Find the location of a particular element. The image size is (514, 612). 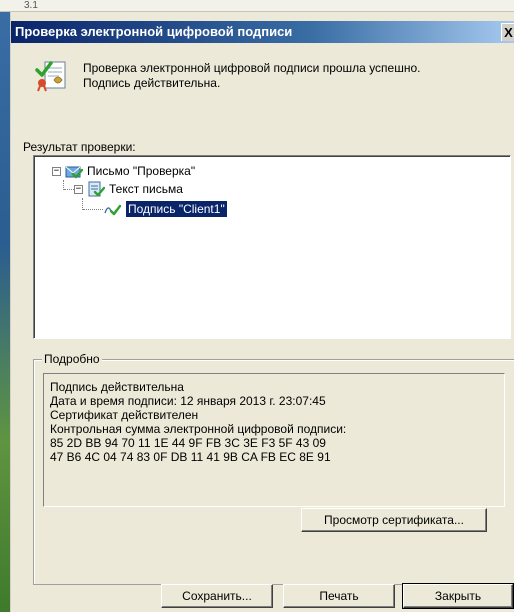

details-line: Сертификат действителен is located at coordinates (124, 415).